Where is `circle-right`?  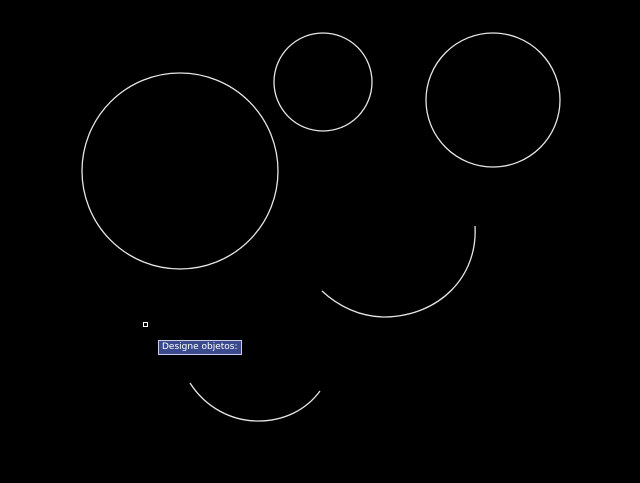
circle-right is located at coordinates (493, 100).